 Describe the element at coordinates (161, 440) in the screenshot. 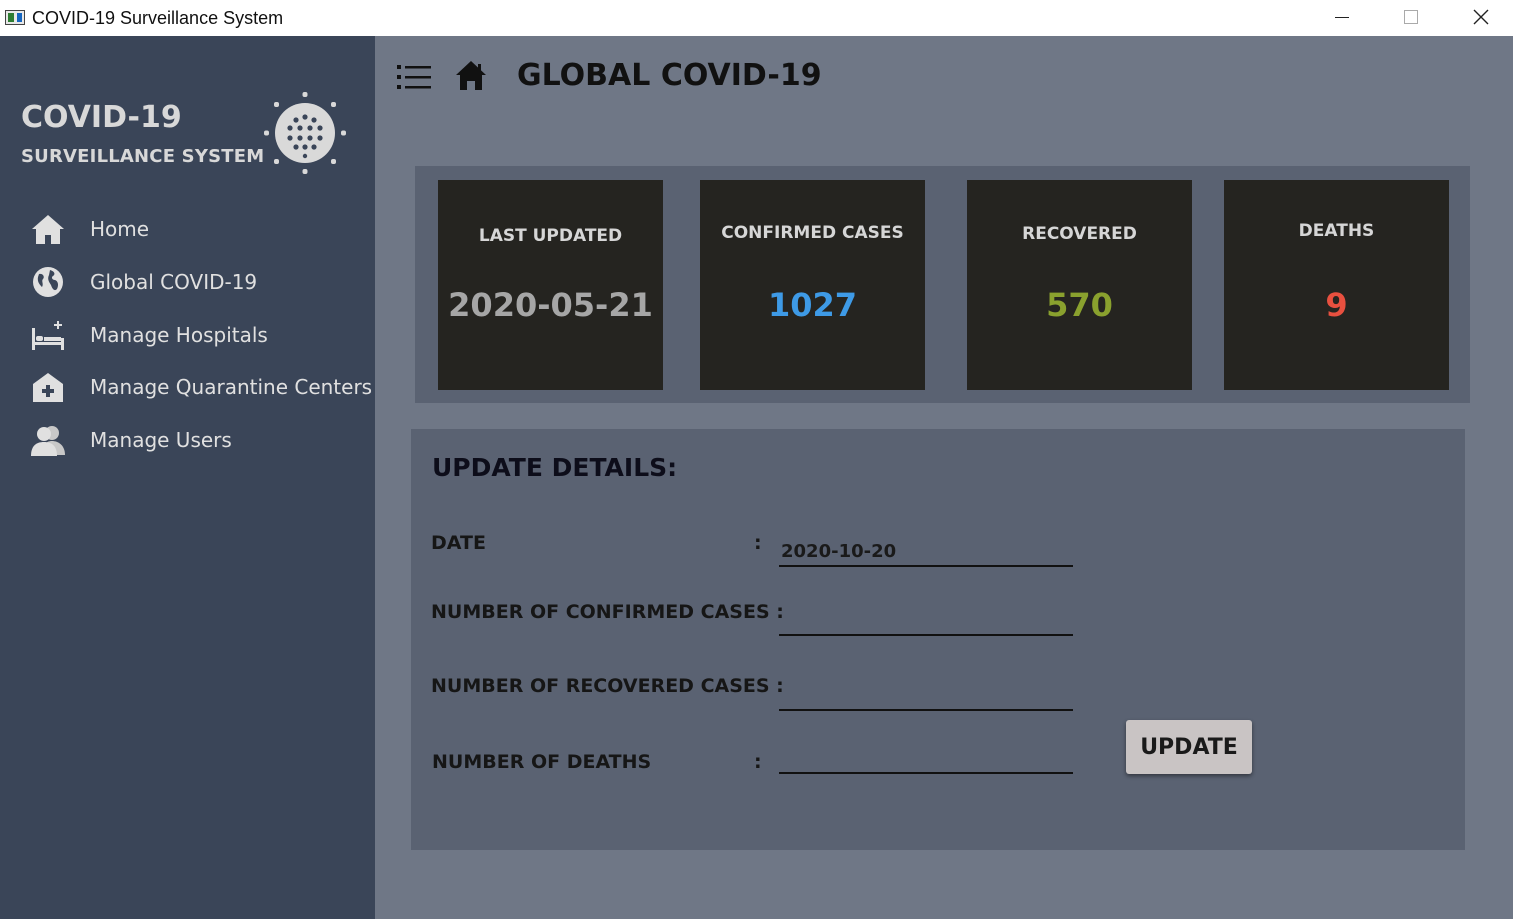

I see `sidebar-item-label: Manage Users` at that location.